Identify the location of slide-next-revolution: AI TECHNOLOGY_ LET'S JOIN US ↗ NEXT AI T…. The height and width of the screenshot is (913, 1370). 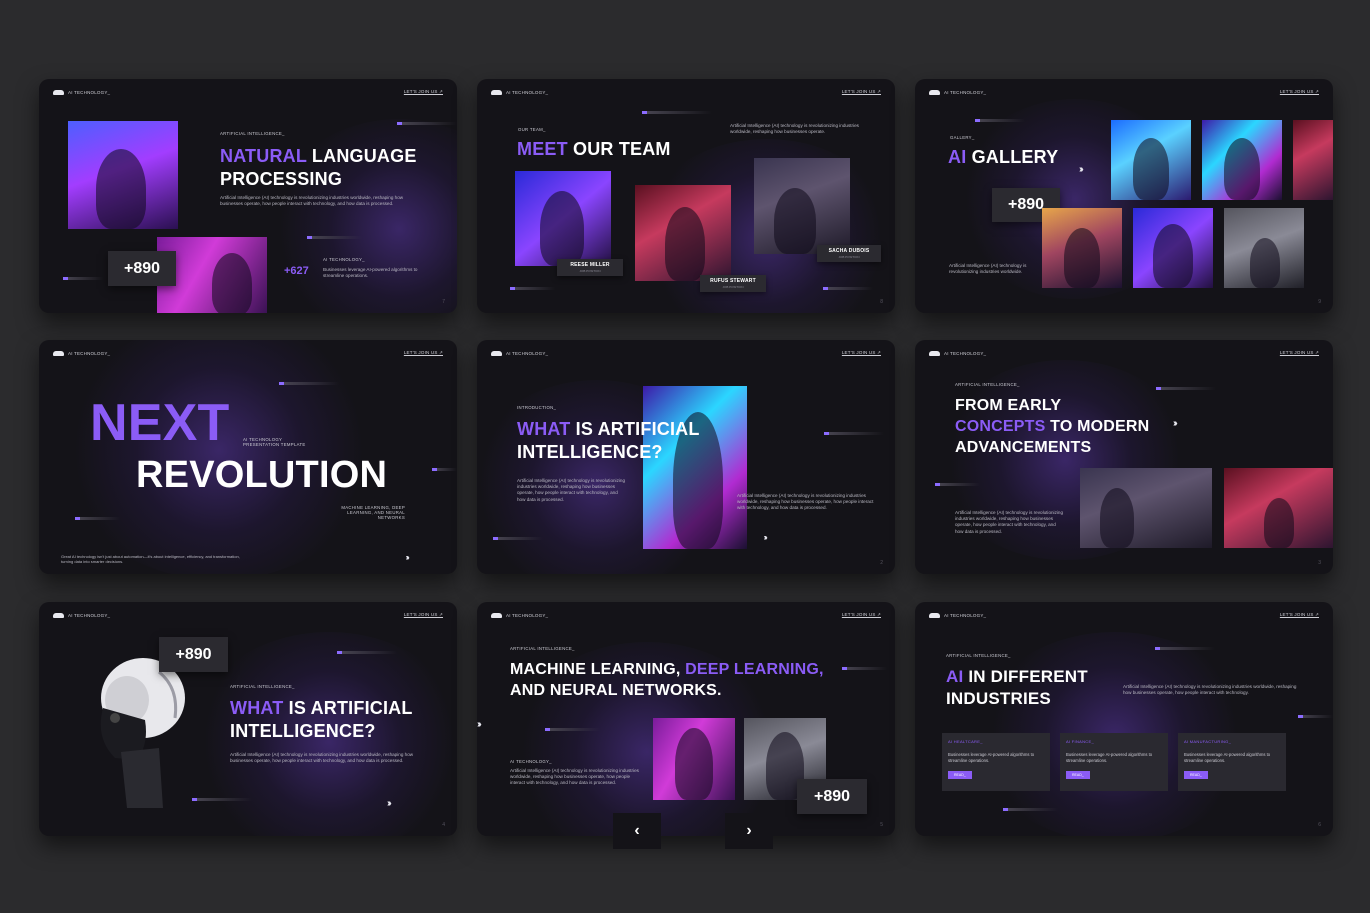
(248, 457).